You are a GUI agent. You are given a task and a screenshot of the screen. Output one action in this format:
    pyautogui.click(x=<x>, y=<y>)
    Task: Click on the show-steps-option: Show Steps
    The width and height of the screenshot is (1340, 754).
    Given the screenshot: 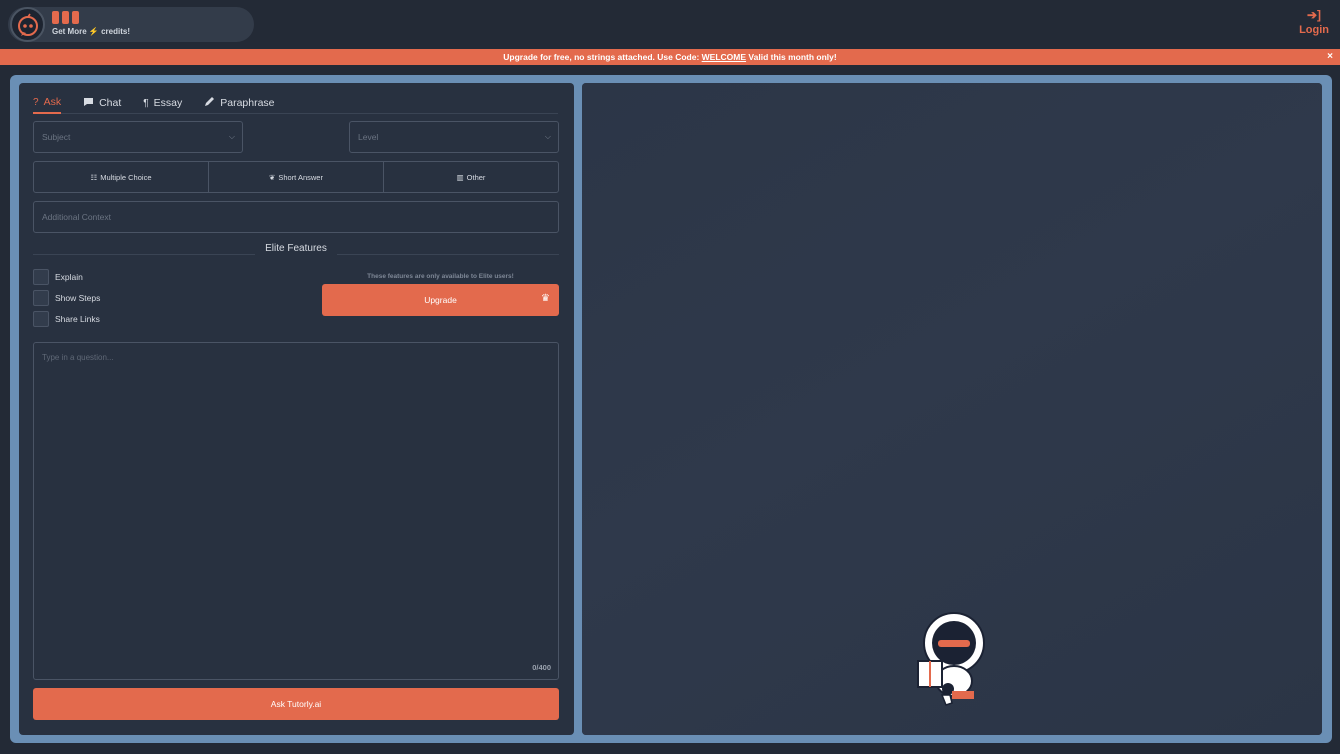 What is the action you would take?
    pyautogui.click(x=66, y=297)
    